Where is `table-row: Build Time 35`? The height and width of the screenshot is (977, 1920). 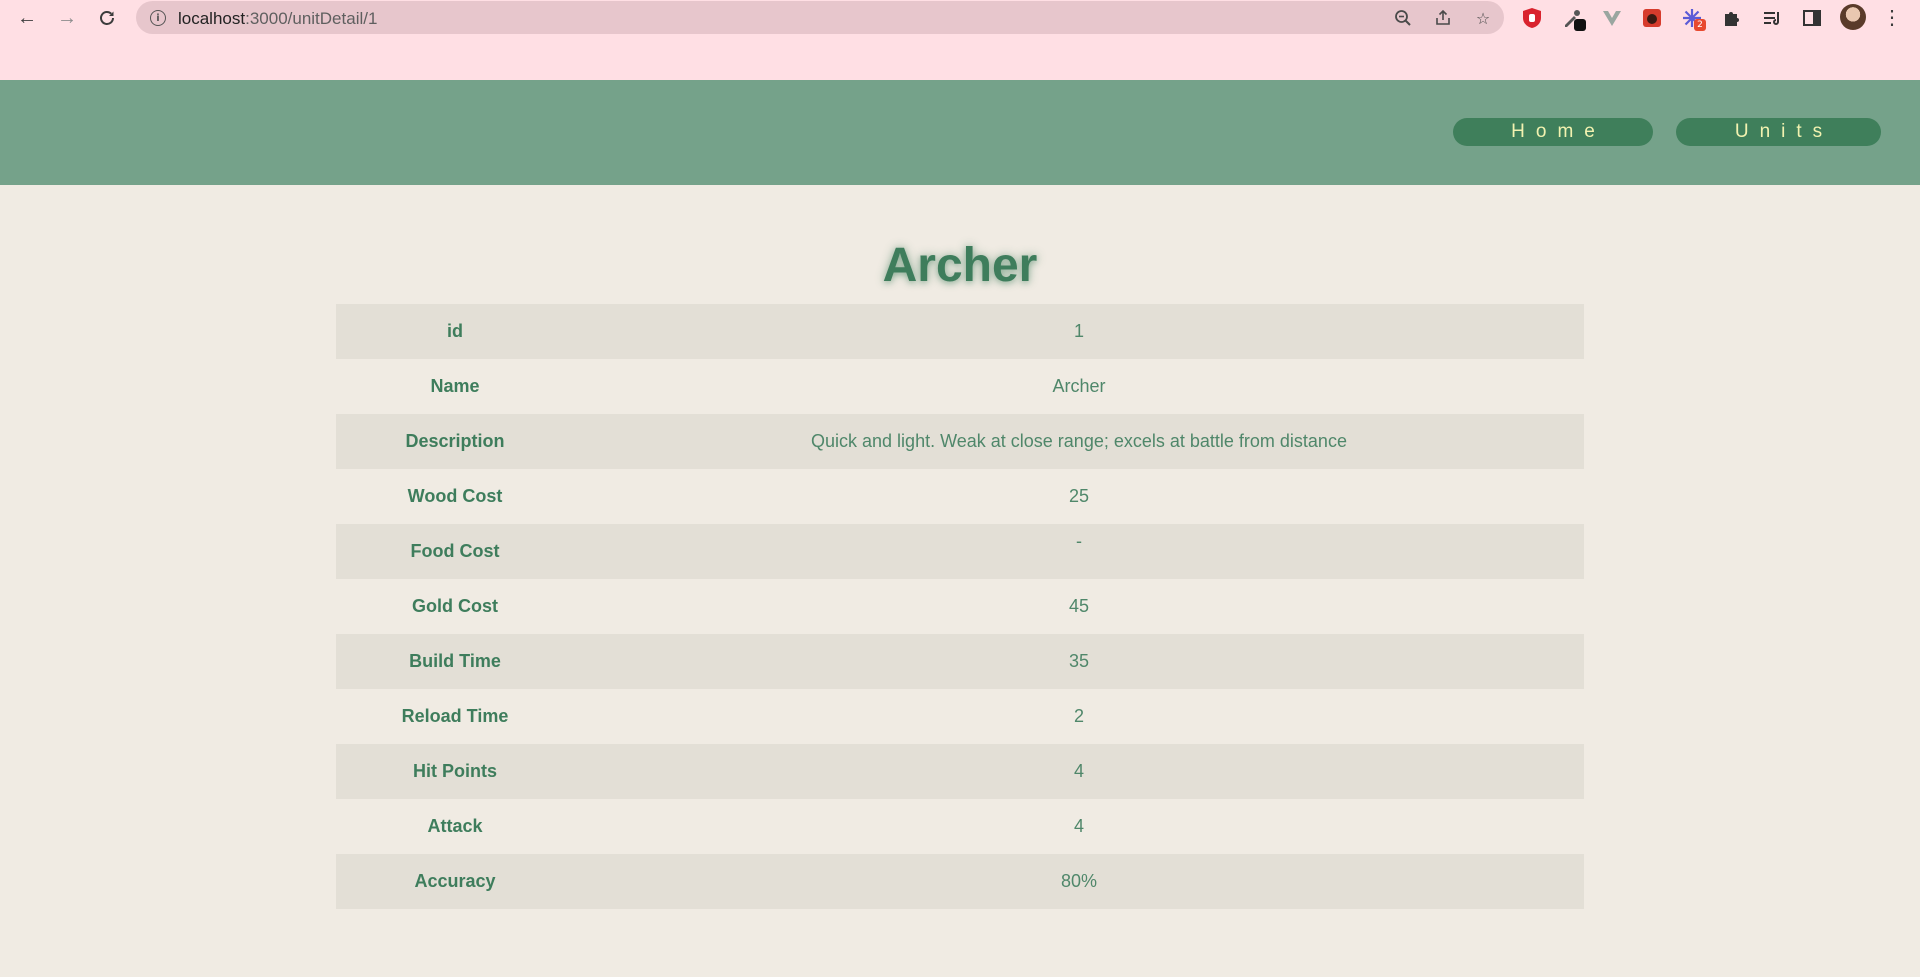
table-row: Build Time 35 is located at coordinates (960, 661).